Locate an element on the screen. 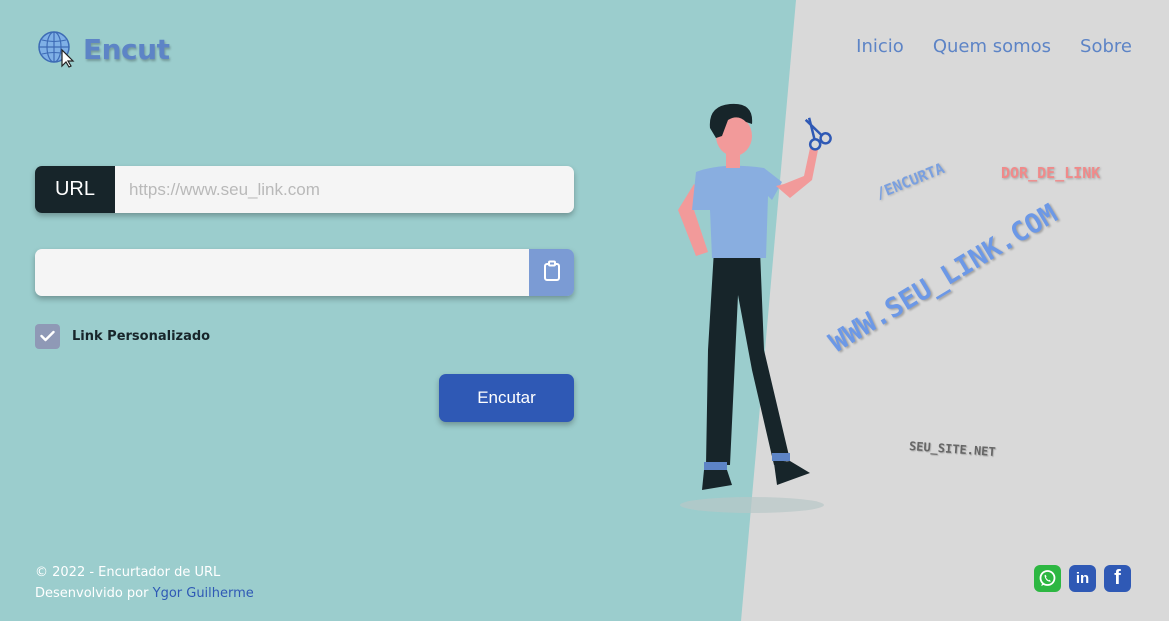 The width and height of the screenshot is (1169, 621). nav-item-quem-somos: Quem somos is located at coordinates (992, 46).